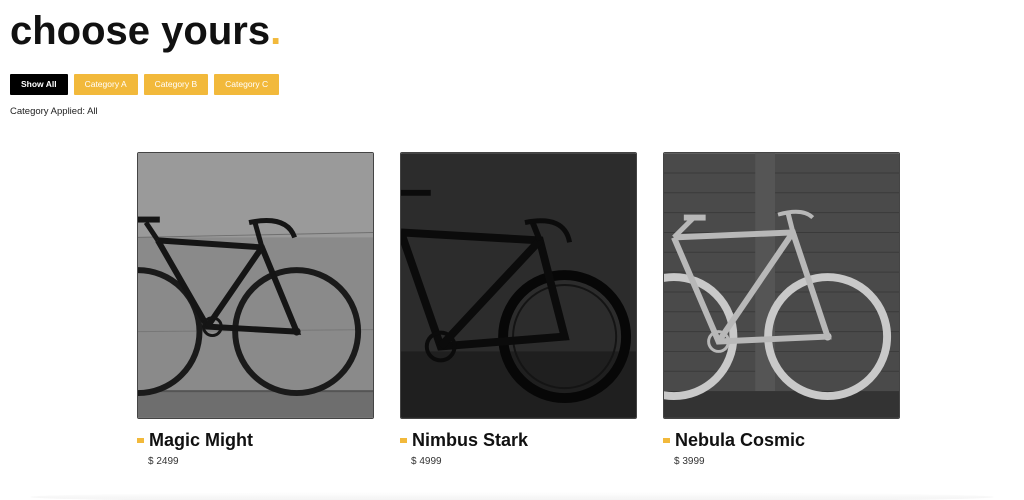 The height and width of the screenshot is (500, 1024). What do you see at coordinates (176, 84) in the screenshot?
I see `filter-category-b-button: Category B` at bounding box center [176, 84].